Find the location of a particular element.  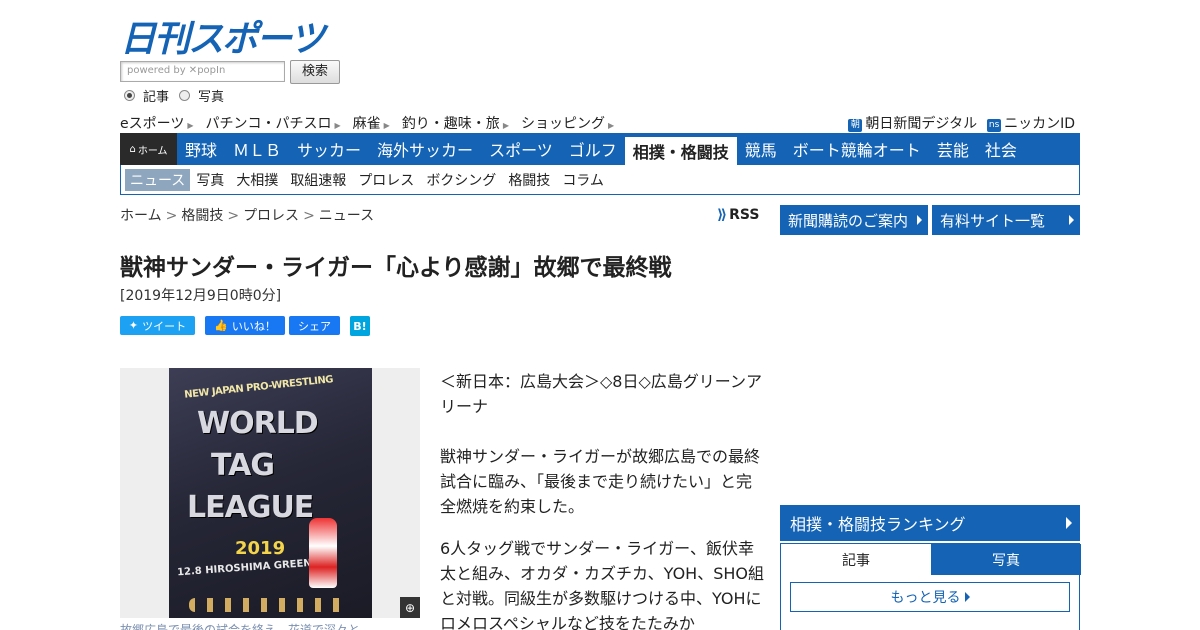

subnav-sumo: 大相撲 is located at coordinates (257, 180).